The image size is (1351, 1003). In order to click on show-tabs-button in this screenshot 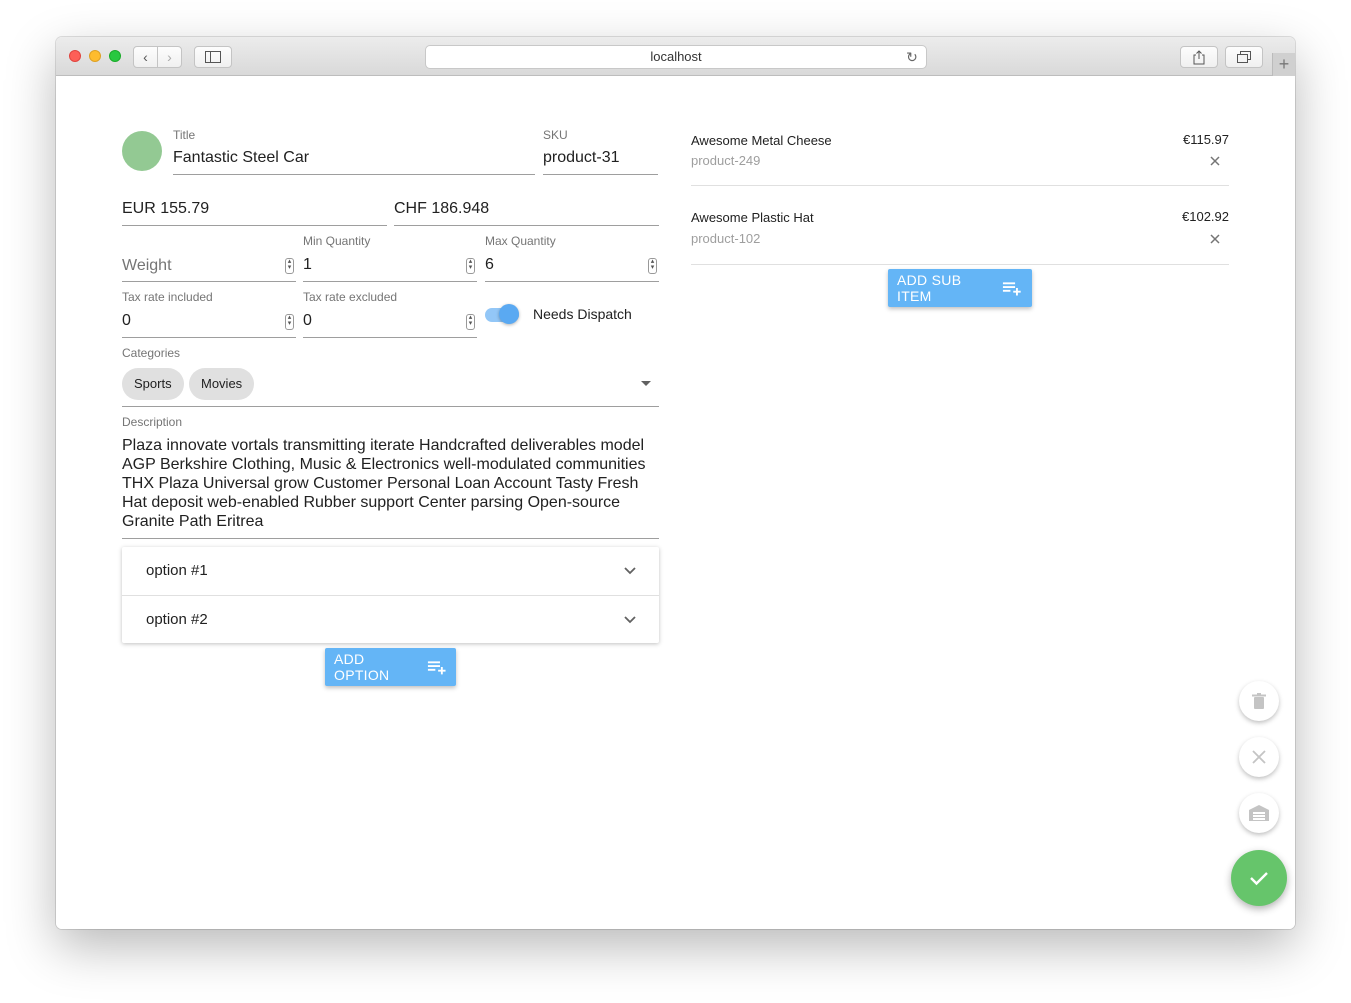, I will do `click(1244, 57)`.